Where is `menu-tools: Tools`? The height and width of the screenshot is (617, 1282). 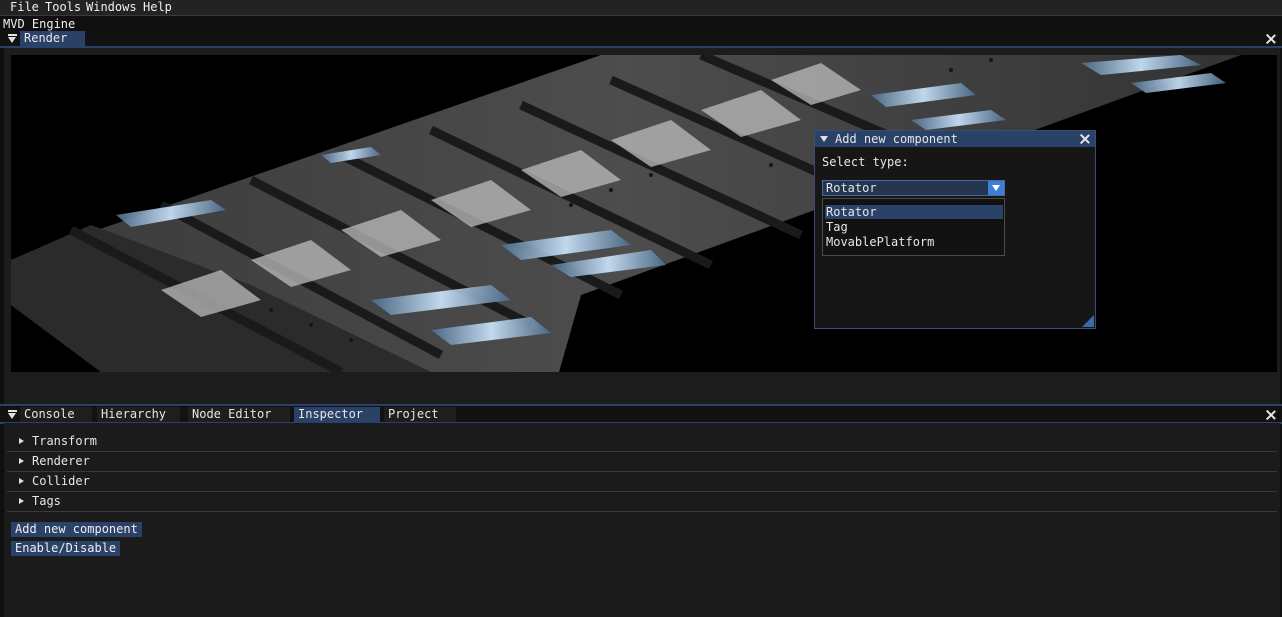
menu-tools: Tools is located at coordinates (63, 7).